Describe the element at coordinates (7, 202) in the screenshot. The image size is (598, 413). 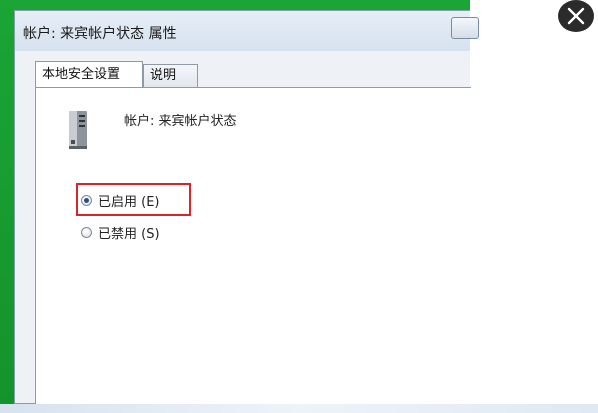
I see `desktop-green-edge` at that location.